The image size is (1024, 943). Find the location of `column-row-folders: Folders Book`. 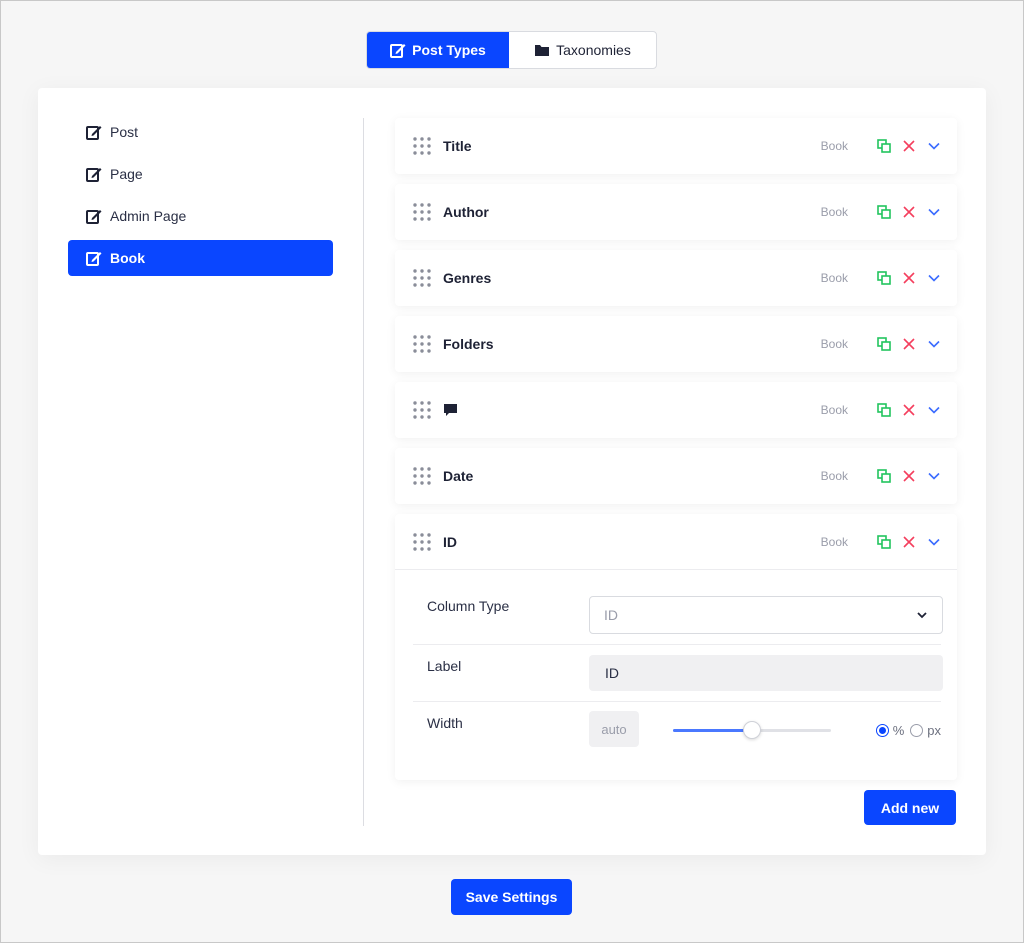

column-row-folders: Folders Book is located at coordinates (676, 344).